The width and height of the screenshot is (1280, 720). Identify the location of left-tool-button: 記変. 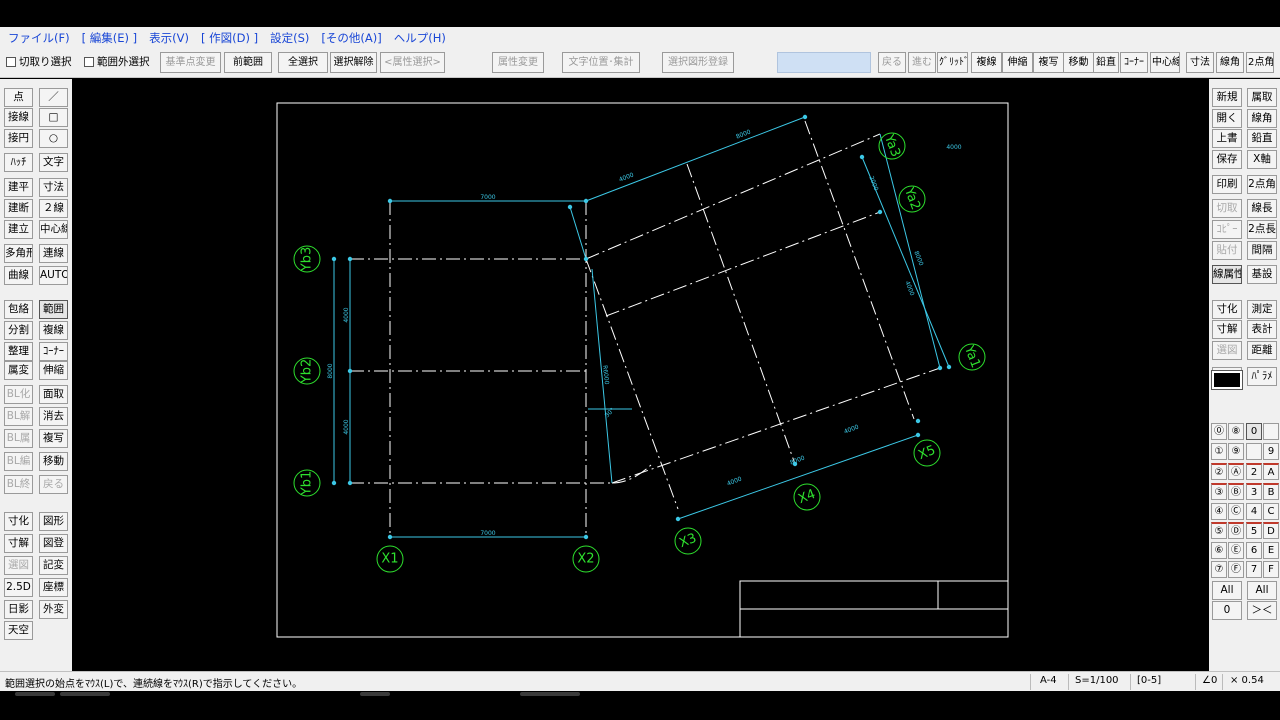
(53, 565).